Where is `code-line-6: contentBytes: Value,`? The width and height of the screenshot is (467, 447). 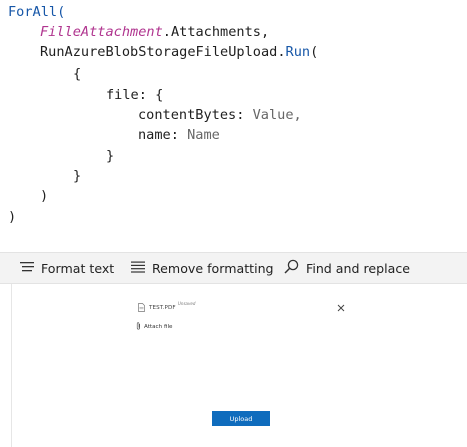 code-line-6: contentBytes: Value, is located at coordinates (220, 115).